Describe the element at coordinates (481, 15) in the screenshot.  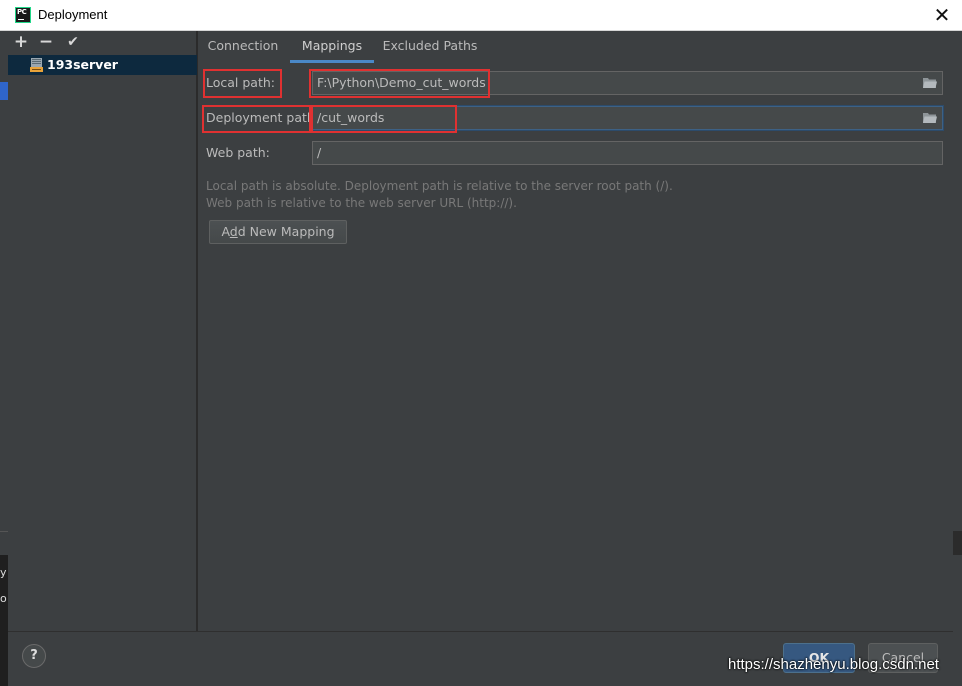
I see `title-bar: PC Deployment ✕` at that location.